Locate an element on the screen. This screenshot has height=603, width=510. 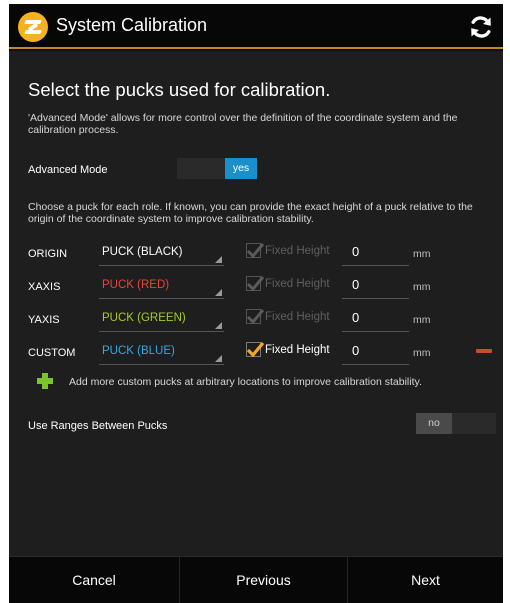
puck-select-origin: PUCK (BLACK) is located at coordinates (161, 253).